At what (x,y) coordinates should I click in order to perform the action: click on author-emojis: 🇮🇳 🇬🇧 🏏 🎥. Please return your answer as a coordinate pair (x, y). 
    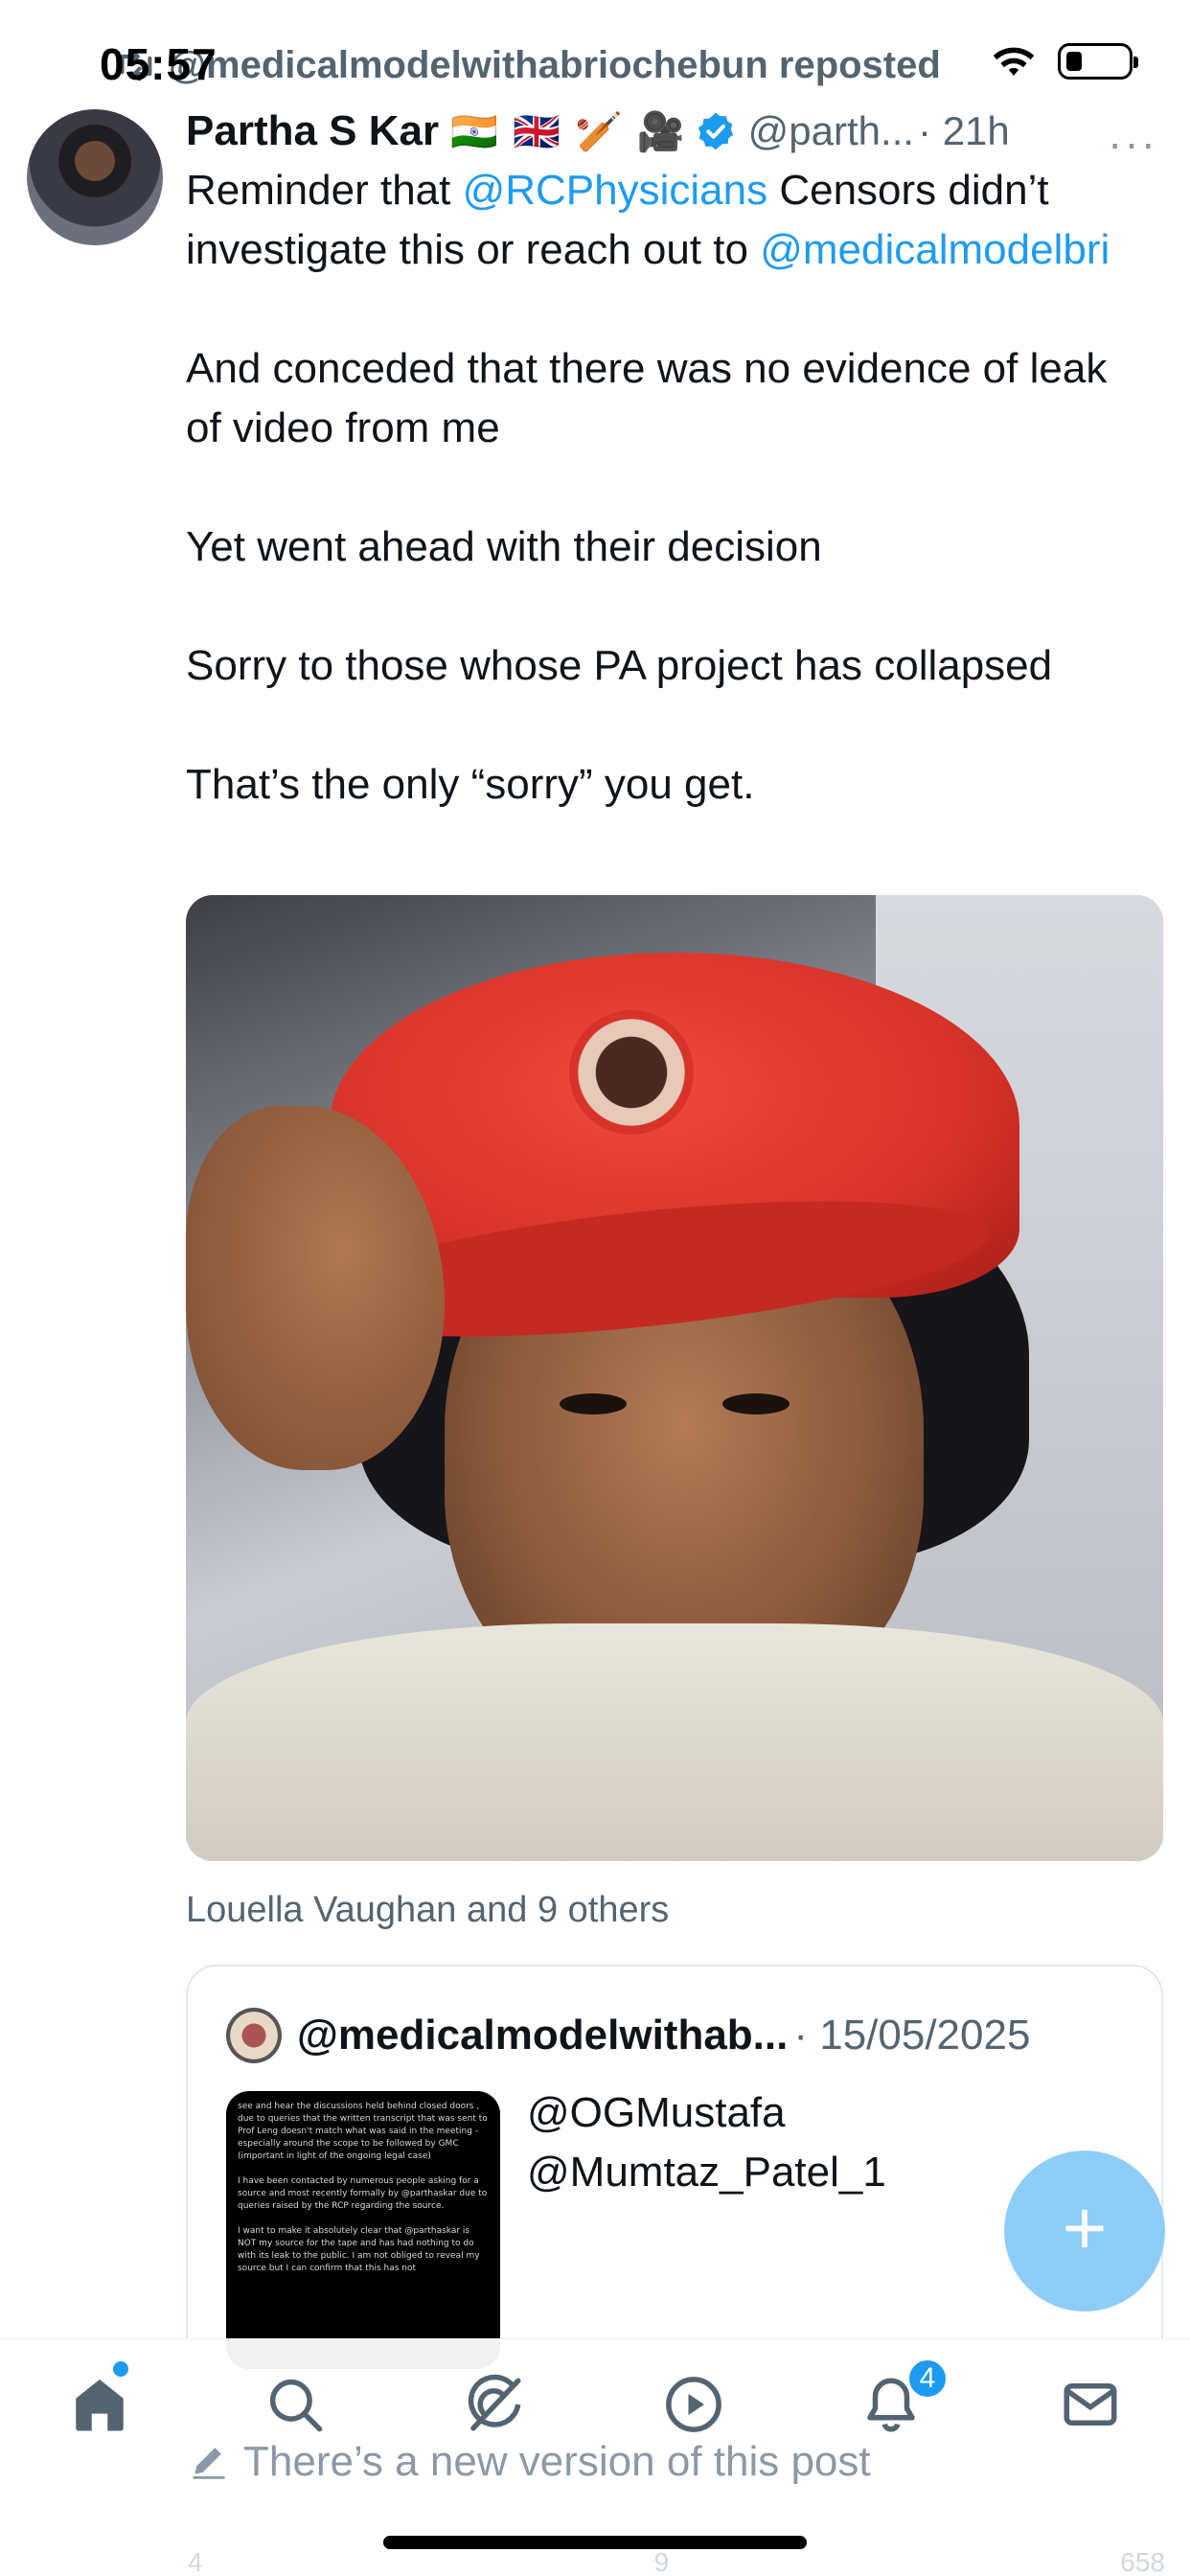
    Looking at the image, I should click on (569, 131).